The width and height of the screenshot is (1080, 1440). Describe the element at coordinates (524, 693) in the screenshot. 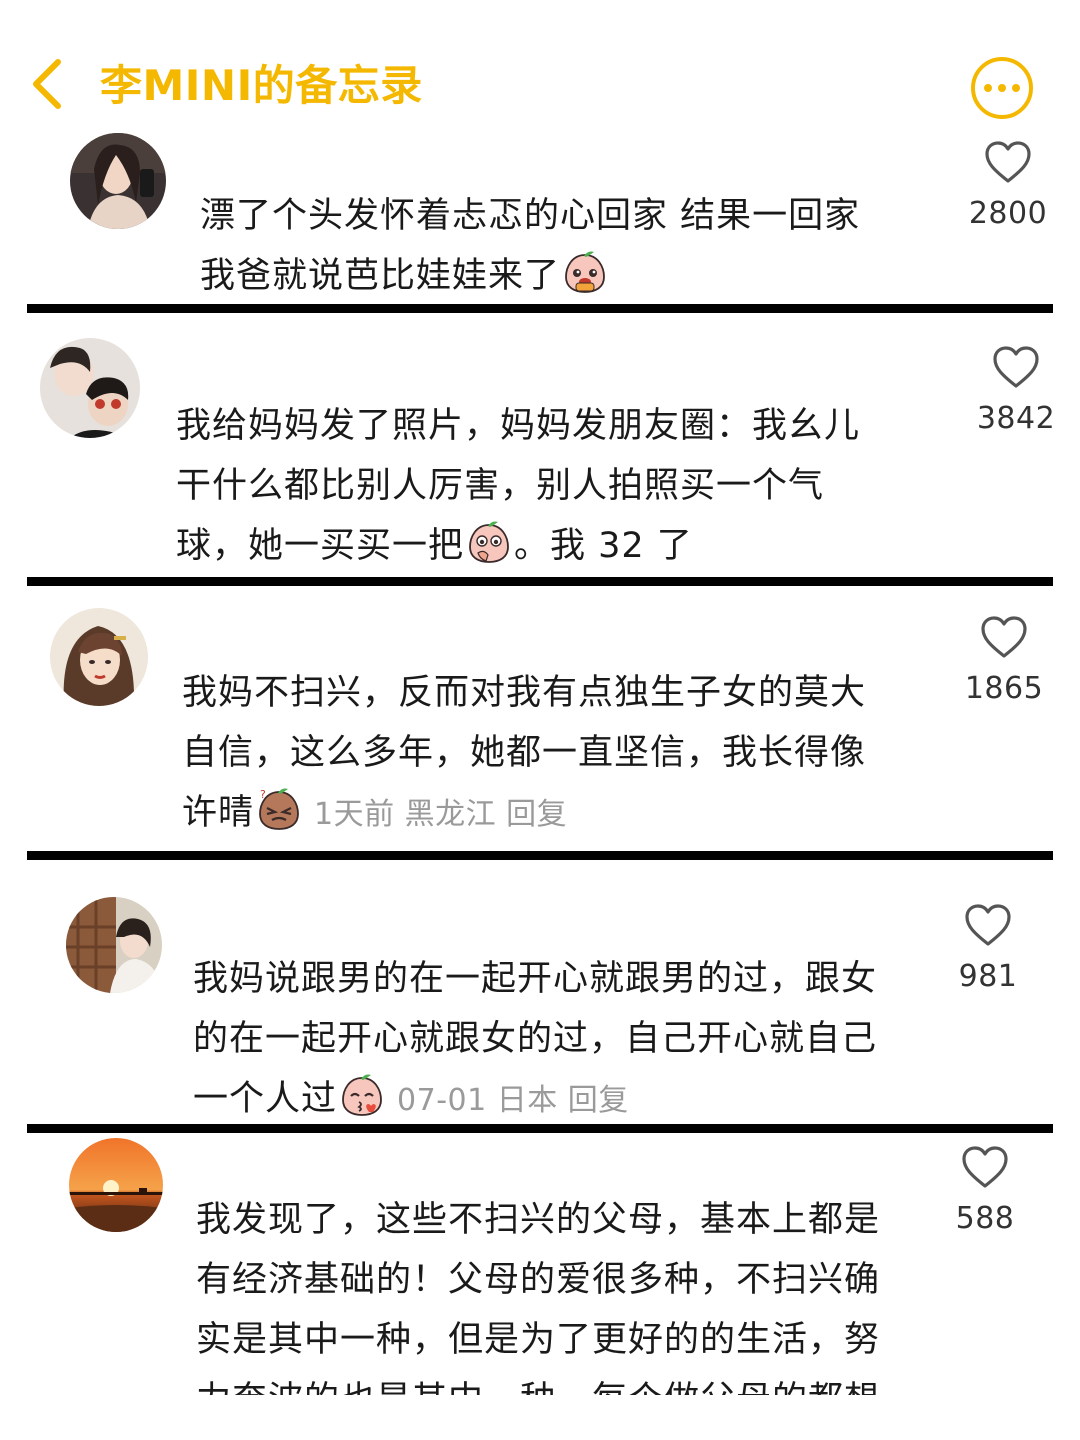

I see `comment-line: 我妈不扫兴，反而对我有点独生子女的莫大` at that location.